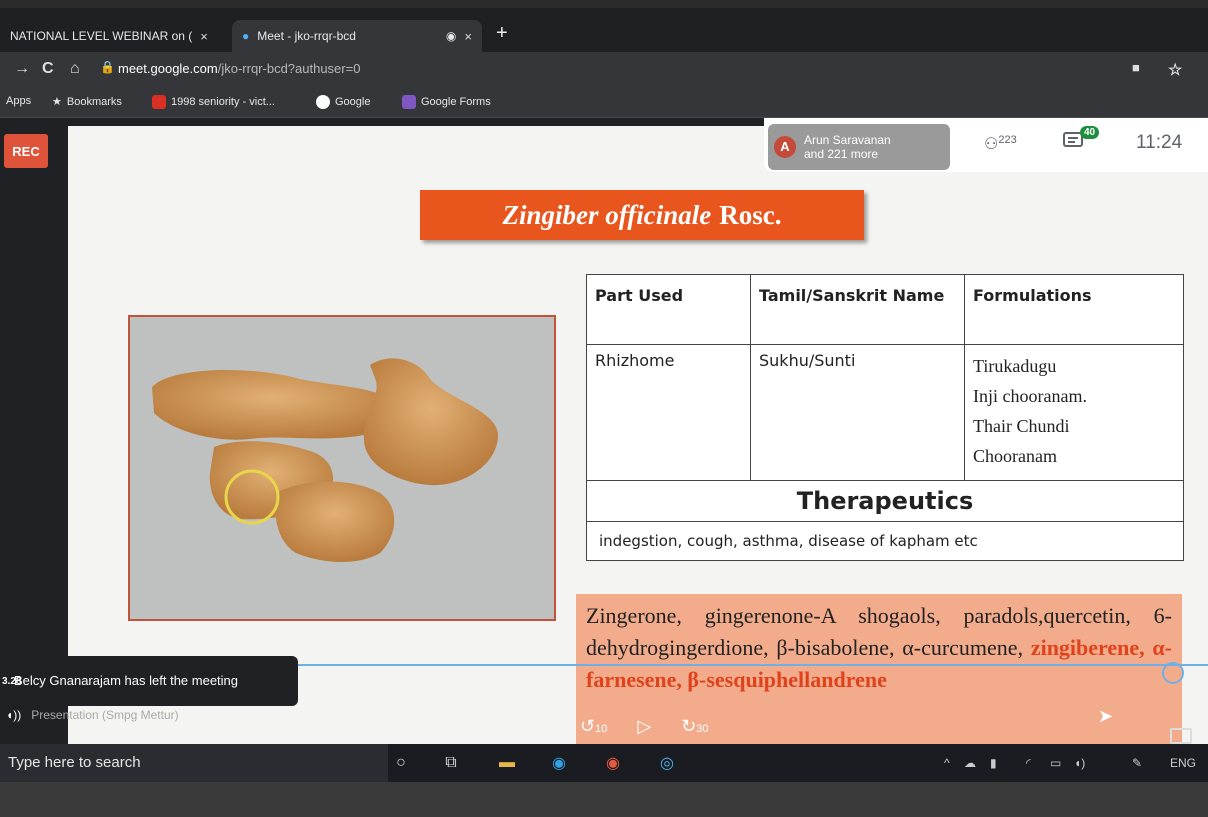 This screenshot has height=817, width=1208. I want to click on cell-name: Sukhu/Sunti, so click(857, 412).